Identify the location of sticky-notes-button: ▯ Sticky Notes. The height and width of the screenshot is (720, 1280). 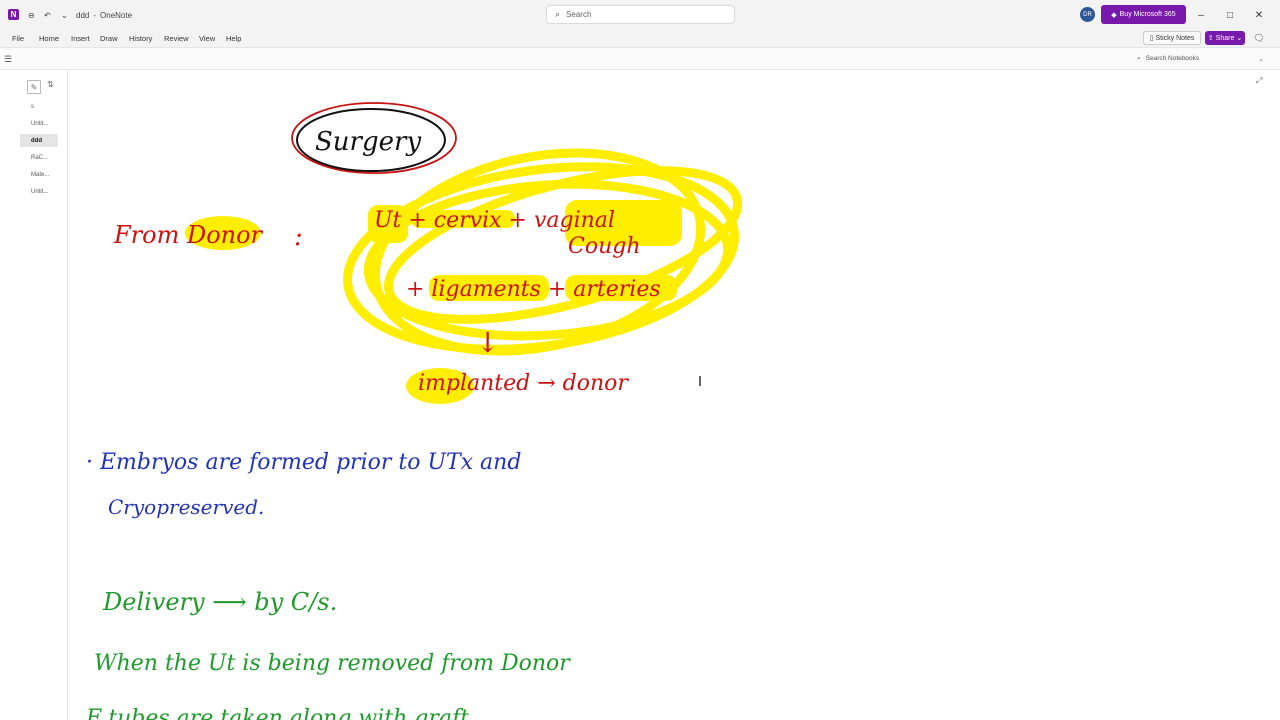
(1172, 38).